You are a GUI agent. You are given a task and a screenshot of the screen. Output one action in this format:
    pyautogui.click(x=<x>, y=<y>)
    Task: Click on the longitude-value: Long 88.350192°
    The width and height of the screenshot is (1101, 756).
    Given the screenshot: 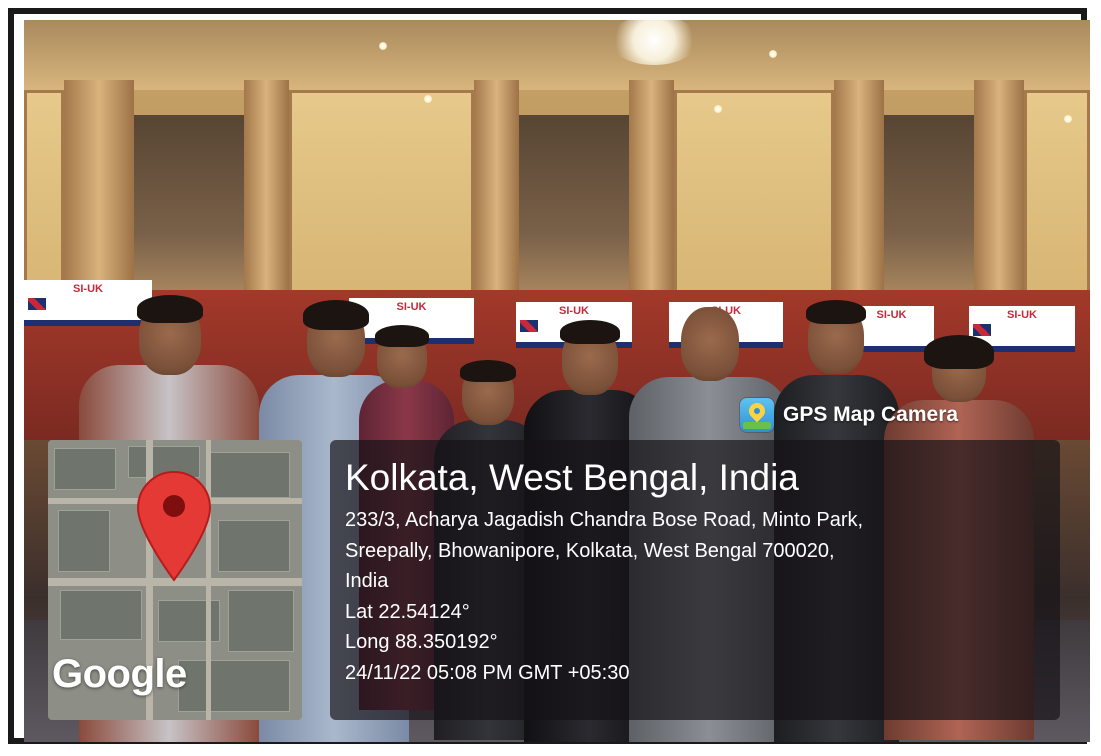 What is the action you would take?
    pyautogui.click(x=421, y=642)
    